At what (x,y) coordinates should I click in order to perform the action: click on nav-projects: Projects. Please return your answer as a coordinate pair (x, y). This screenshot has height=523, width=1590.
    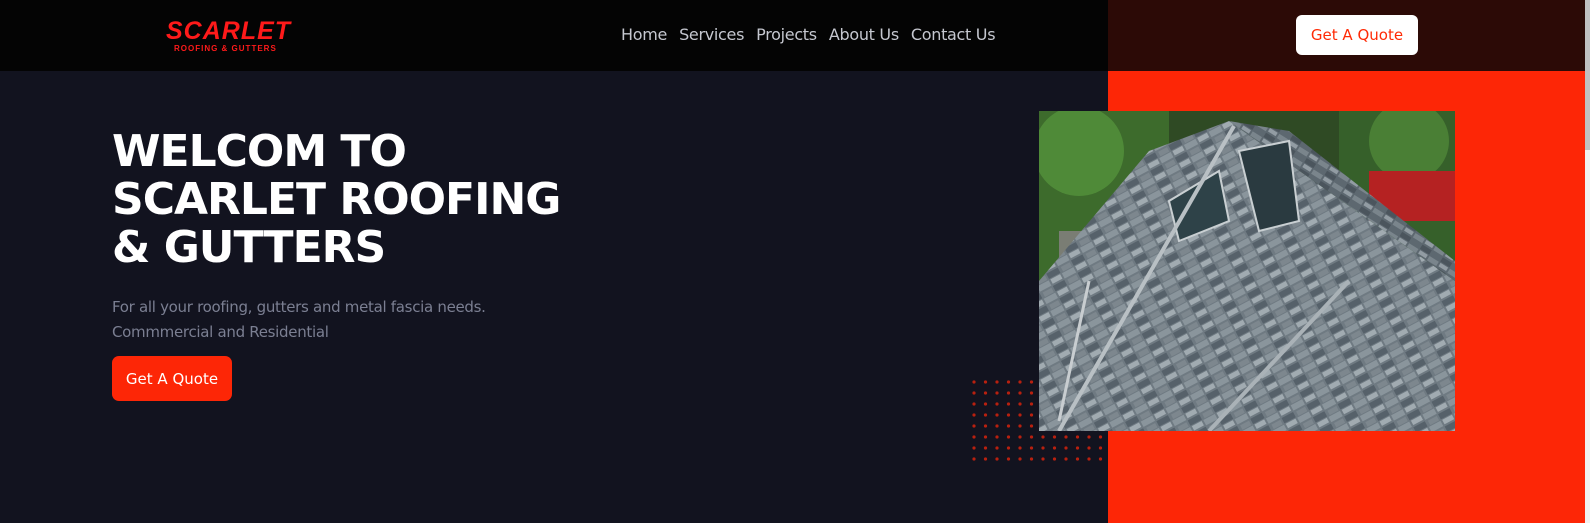
    Looking at the image, I should click on (786, 35).